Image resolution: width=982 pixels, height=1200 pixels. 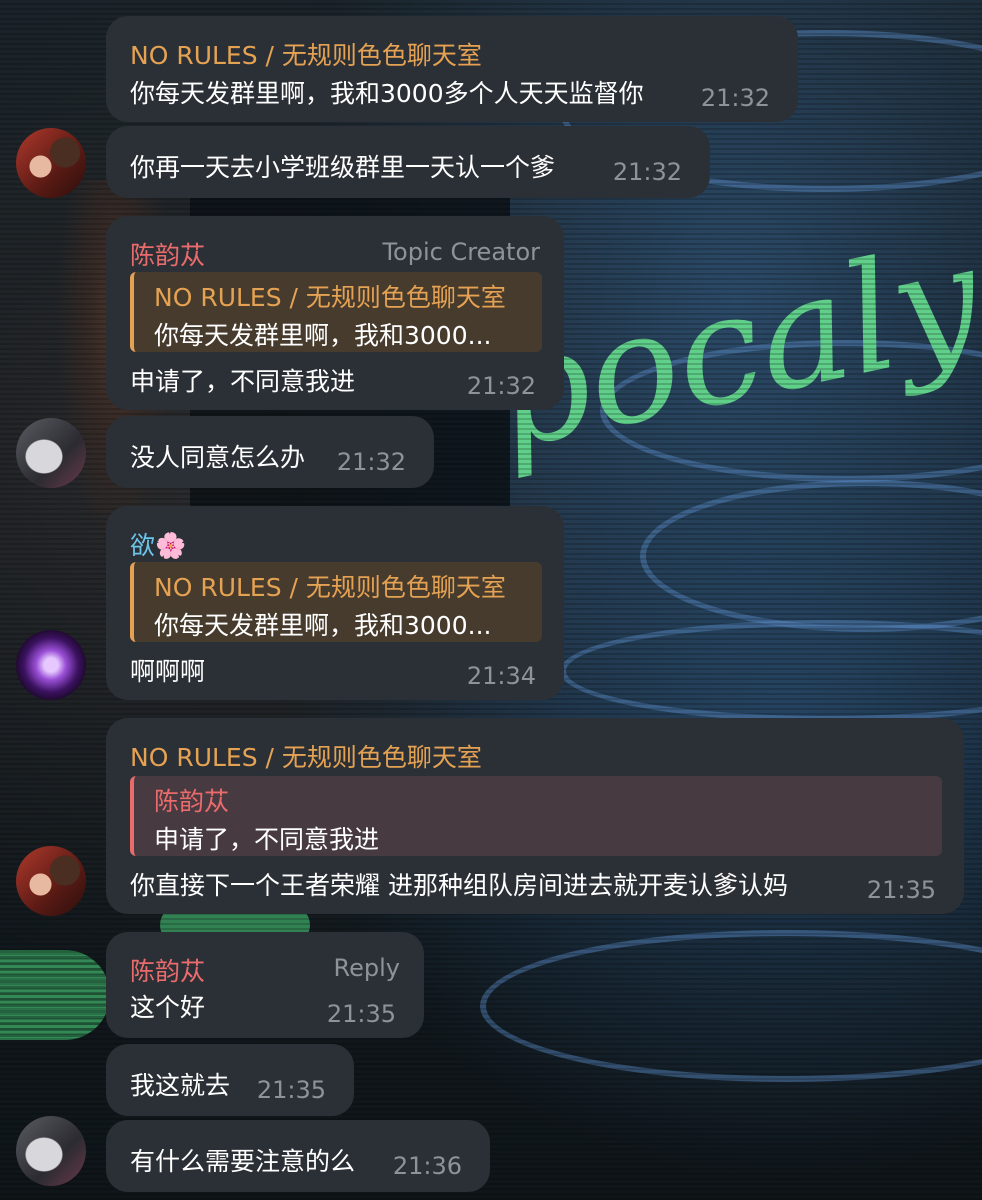 I want to click on sender-name: 欲🌸, so click(x=158, y=544).